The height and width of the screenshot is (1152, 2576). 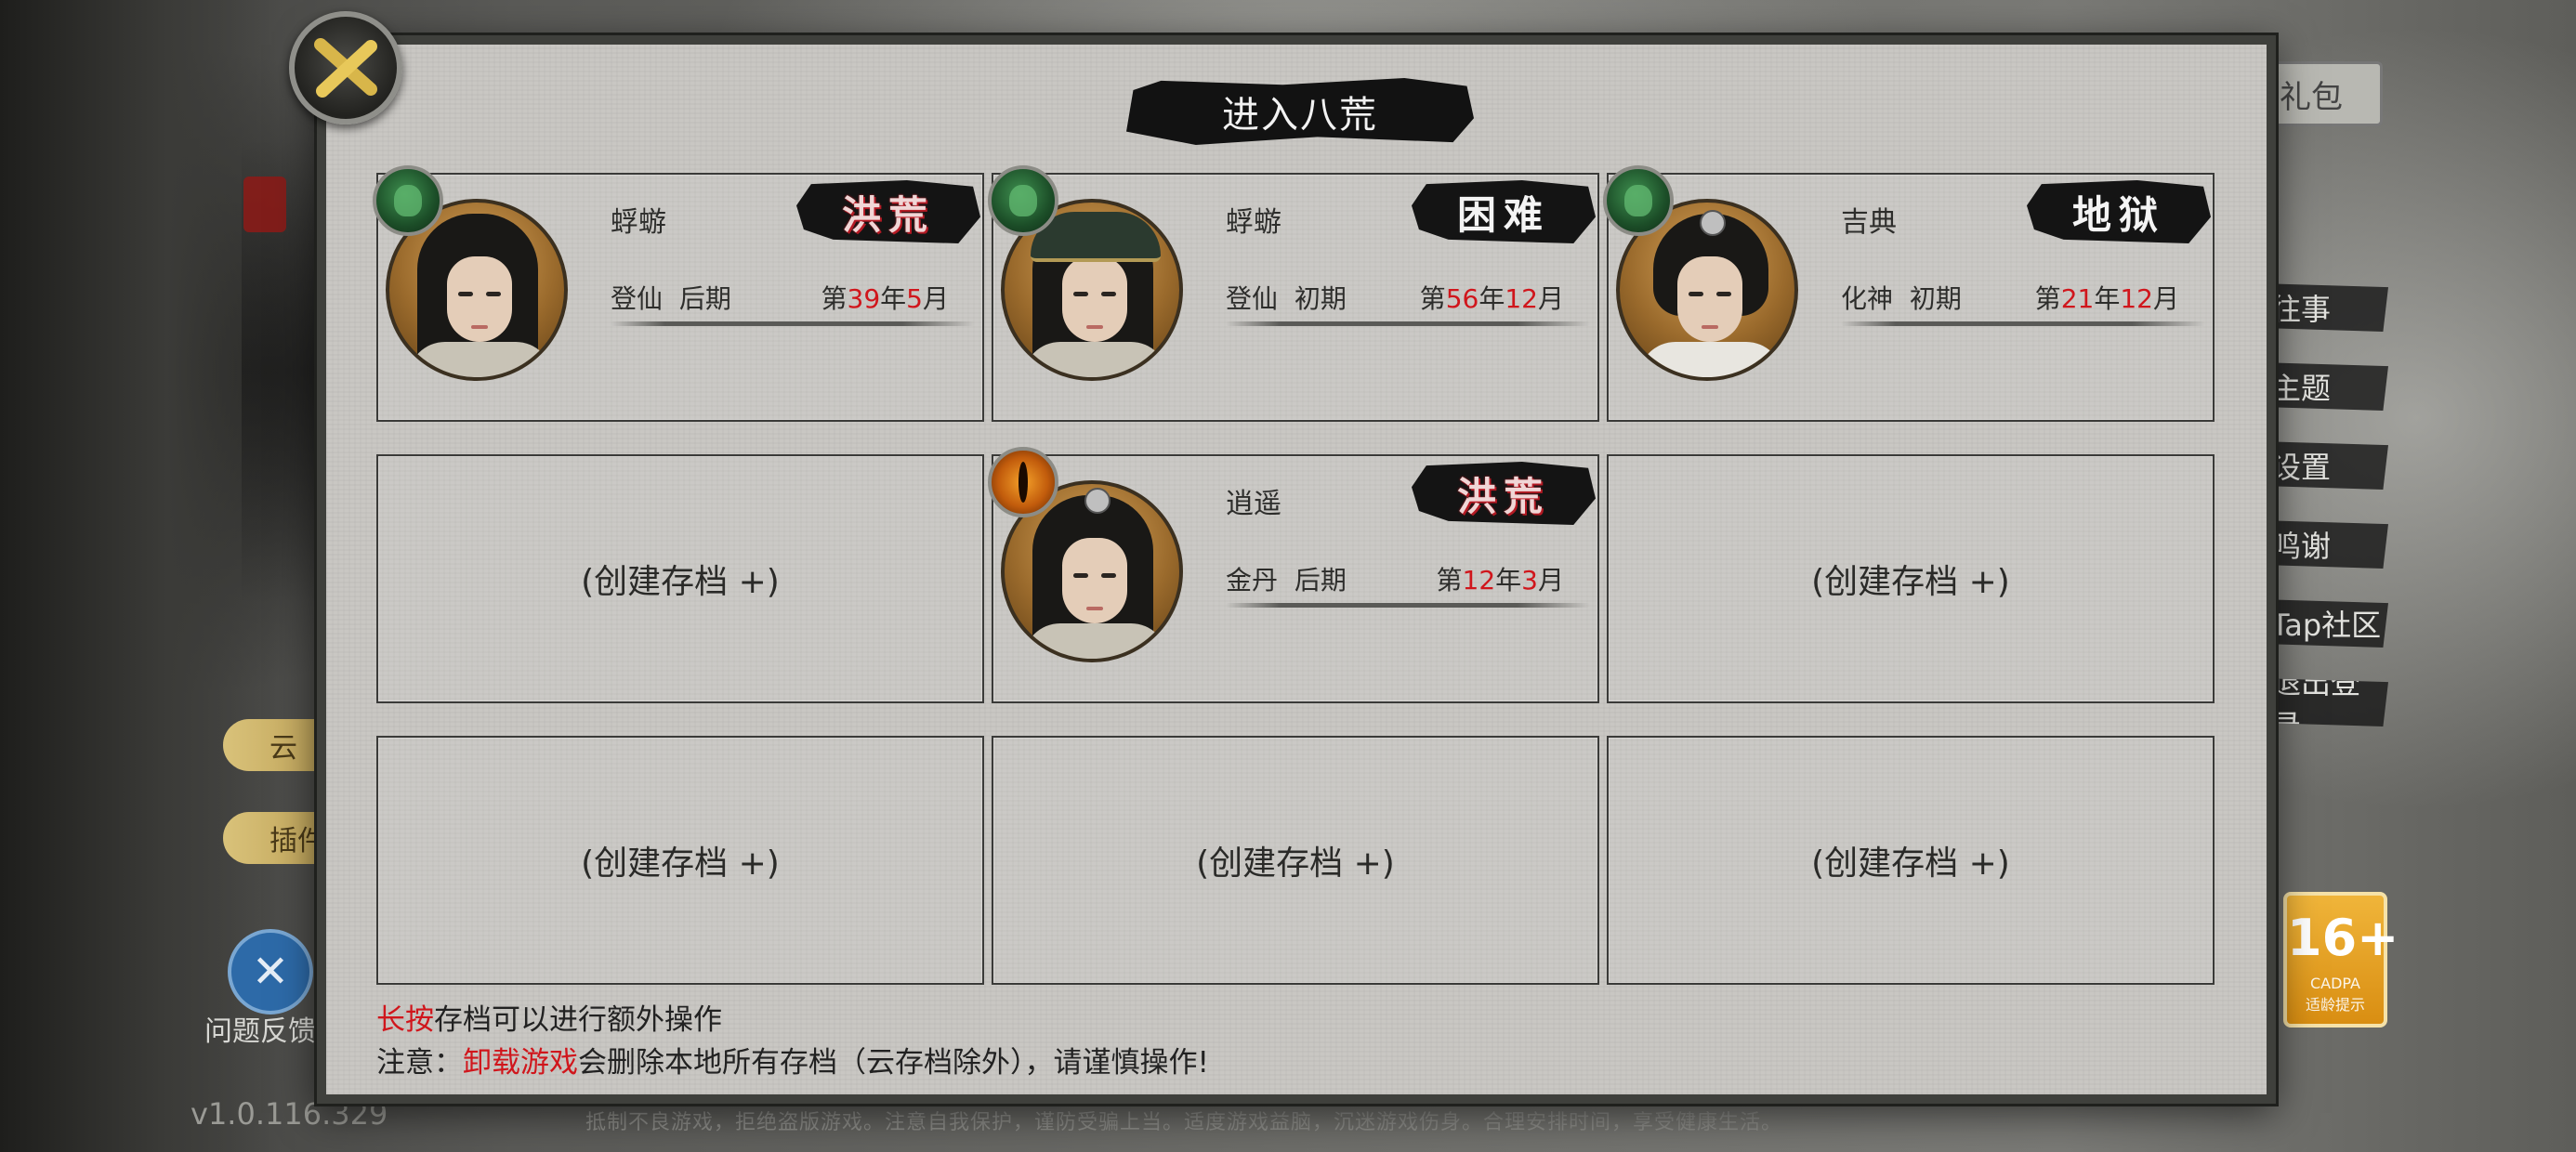 I want to click on close-button, so click(x=345, y=67).